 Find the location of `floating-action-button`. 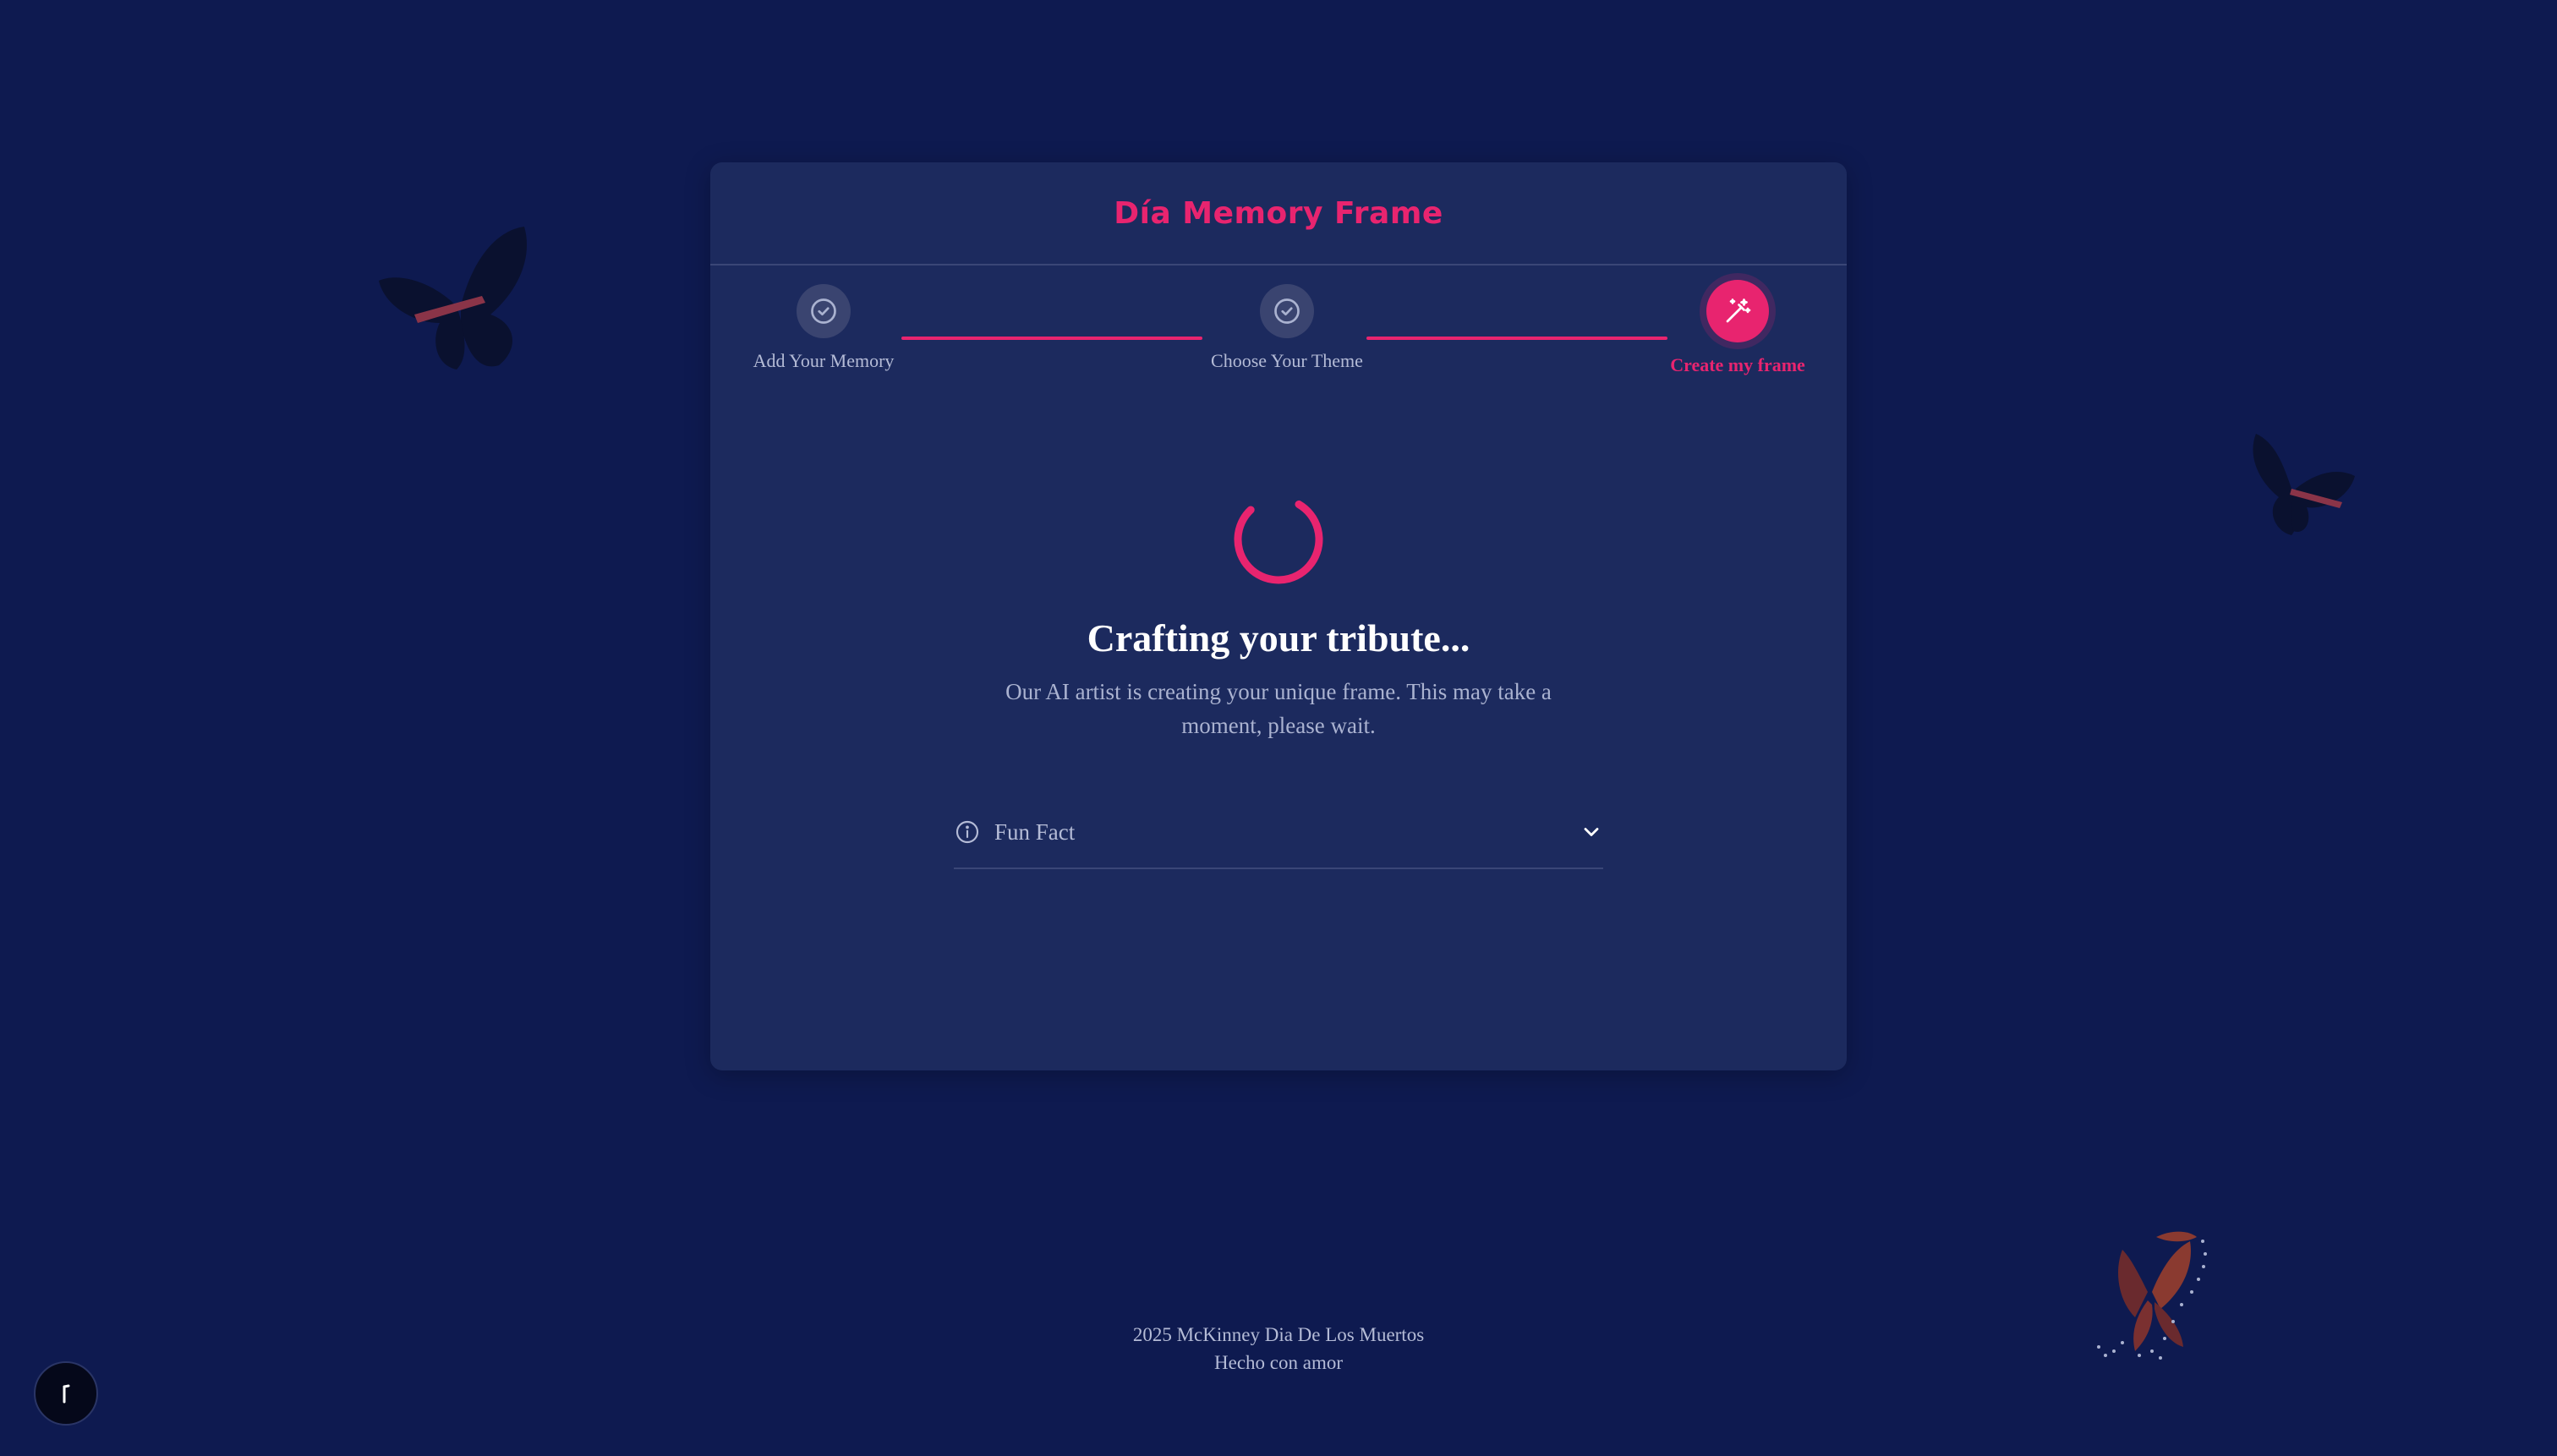

floating-action-button is located at coordinates (66, 1393).